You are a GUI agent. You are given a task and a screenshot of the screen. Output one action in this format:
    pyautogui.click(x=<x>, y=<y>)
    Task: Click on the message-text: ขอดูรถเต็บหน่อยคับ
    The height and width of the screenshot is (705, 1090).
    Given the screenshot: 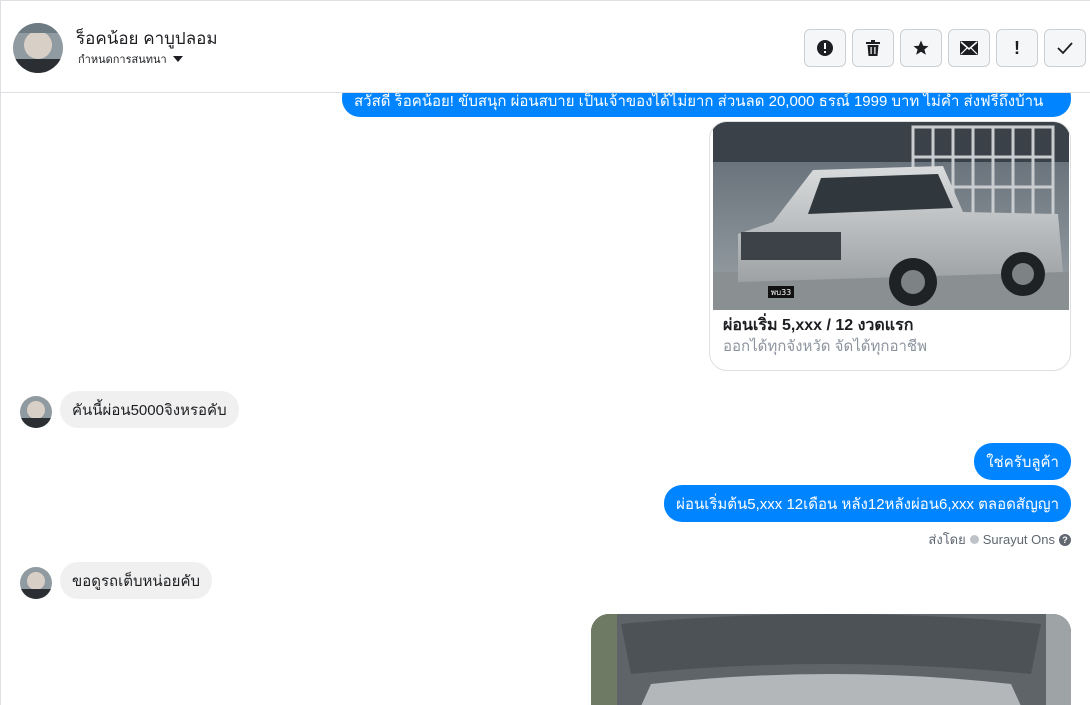 What is the action you would take?
    pyautogui.click(x=136, y=581)
    